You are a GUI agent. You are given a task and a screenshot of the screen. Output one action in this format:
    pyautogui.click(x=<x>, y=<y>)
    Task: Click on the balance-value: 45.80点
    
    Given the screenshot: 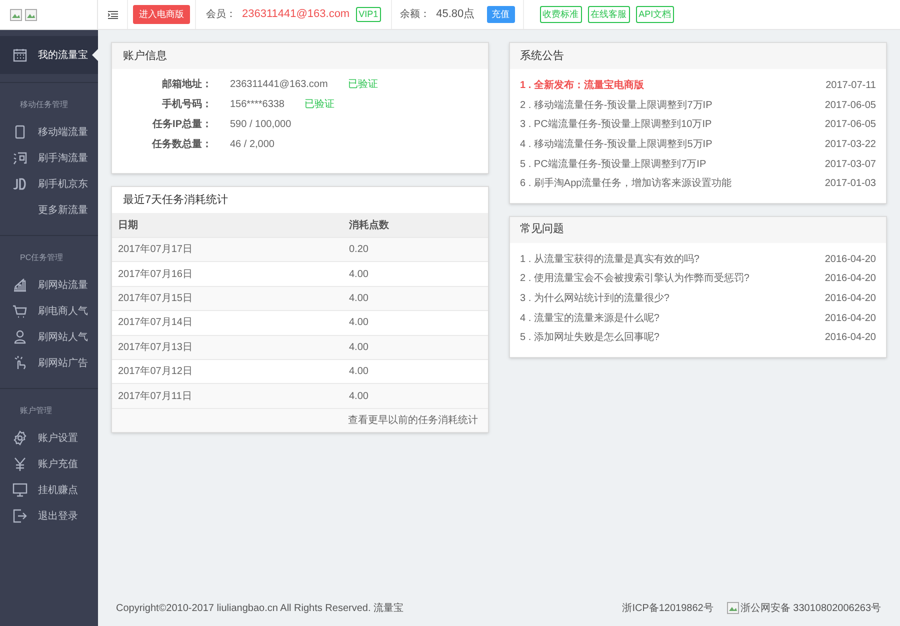 What is the action you would take?
    pyautogui.click(x=455, y=14)
    